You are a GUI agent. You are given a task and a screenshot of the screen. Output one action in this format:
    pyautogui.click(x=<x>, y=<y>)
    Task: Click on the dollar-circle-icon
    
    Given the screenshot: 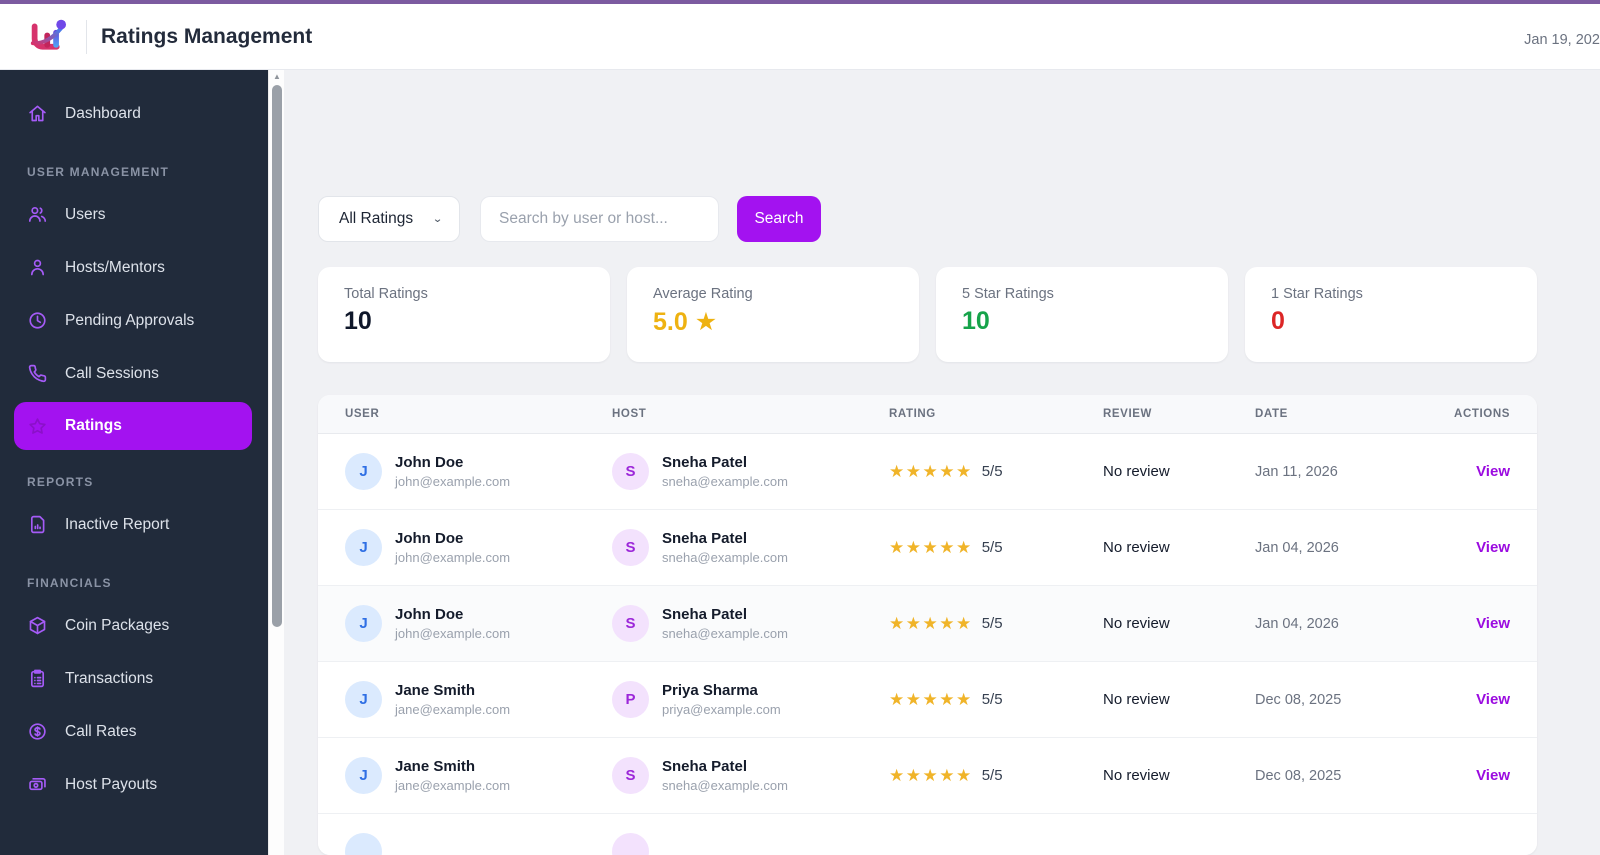 What is the action you would take?
    pyautogui.click(x=37, y=731)
    